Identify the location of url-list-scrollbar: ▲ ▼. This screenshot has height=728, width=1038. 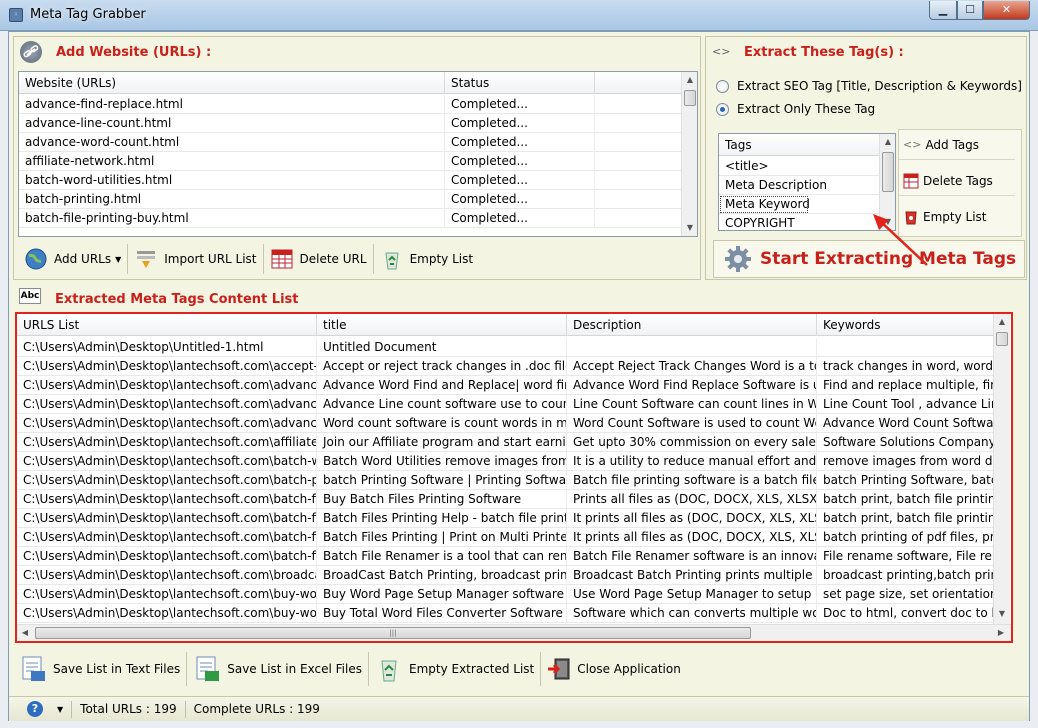
(689, 154).